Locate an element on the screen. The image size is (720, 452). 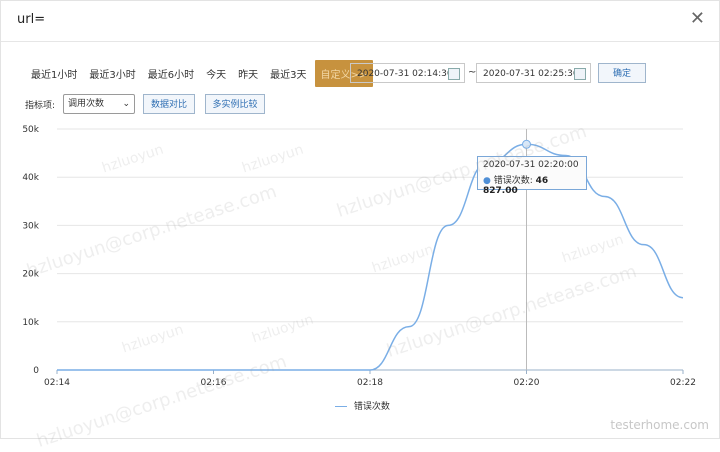
x-tick-label: 02:16 is located at coordinates (214, 383).